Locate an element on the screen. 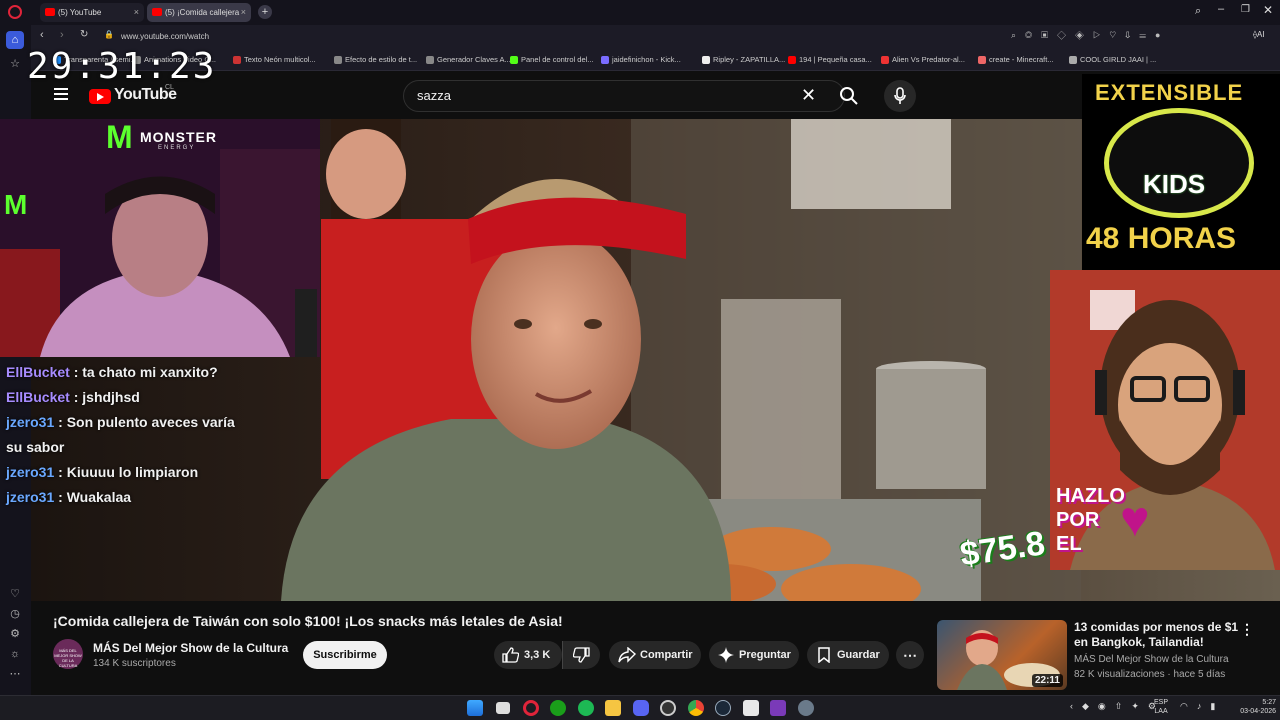 This screenshot has height=720, width=1280. discord-icon is located at coordinates (641, 708).